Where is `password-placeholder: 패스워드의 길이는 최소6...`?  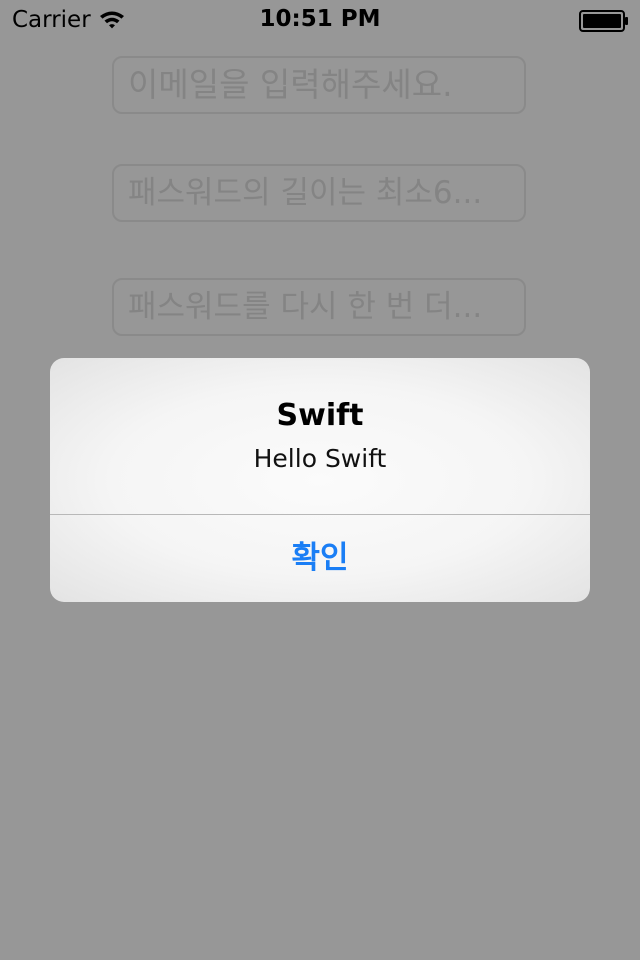
password-placeholder: 패스워드의 길이는 최소6... is located at coordinates (305, 193).